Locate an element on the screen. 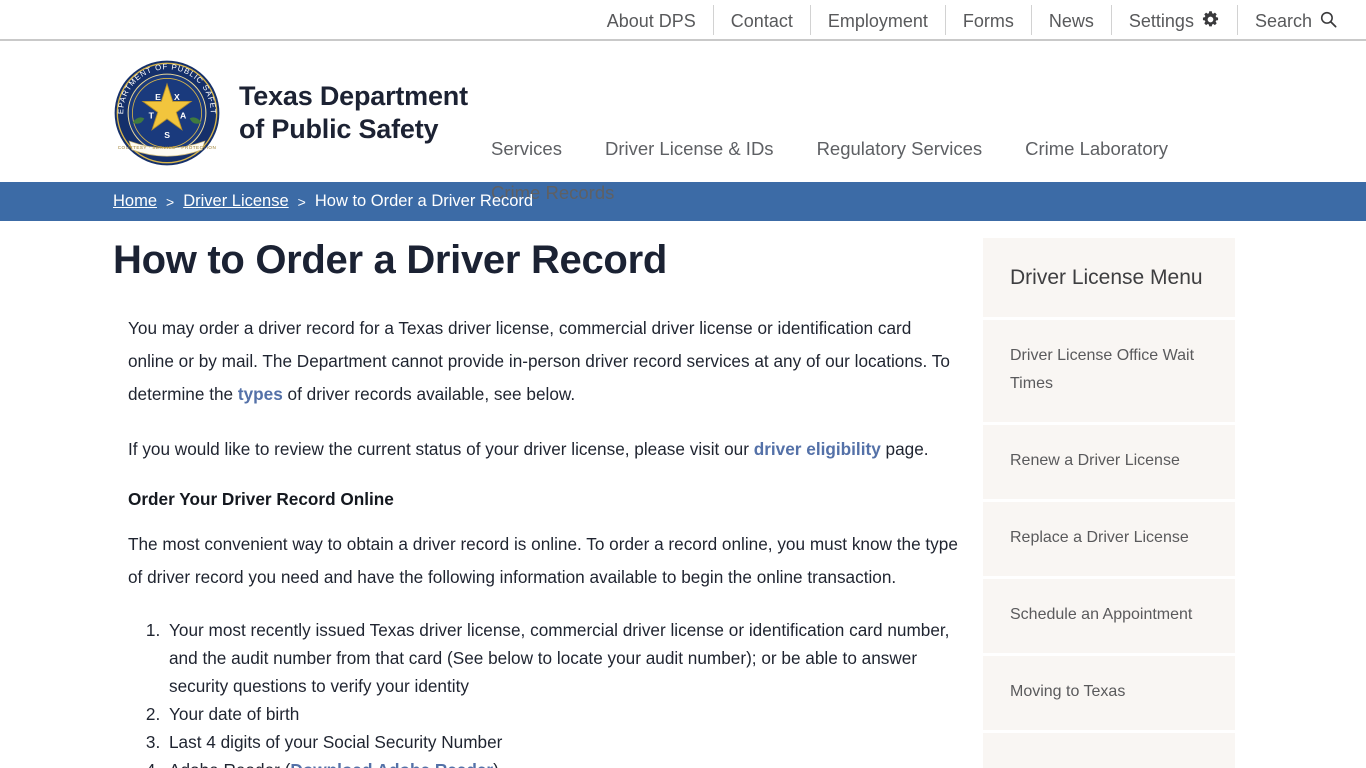 Image resolution: width=1366 pixels, height=768 pixels. breadcrumb-current-page: How to Order a Driver Record is located at coordinates (424, 201).